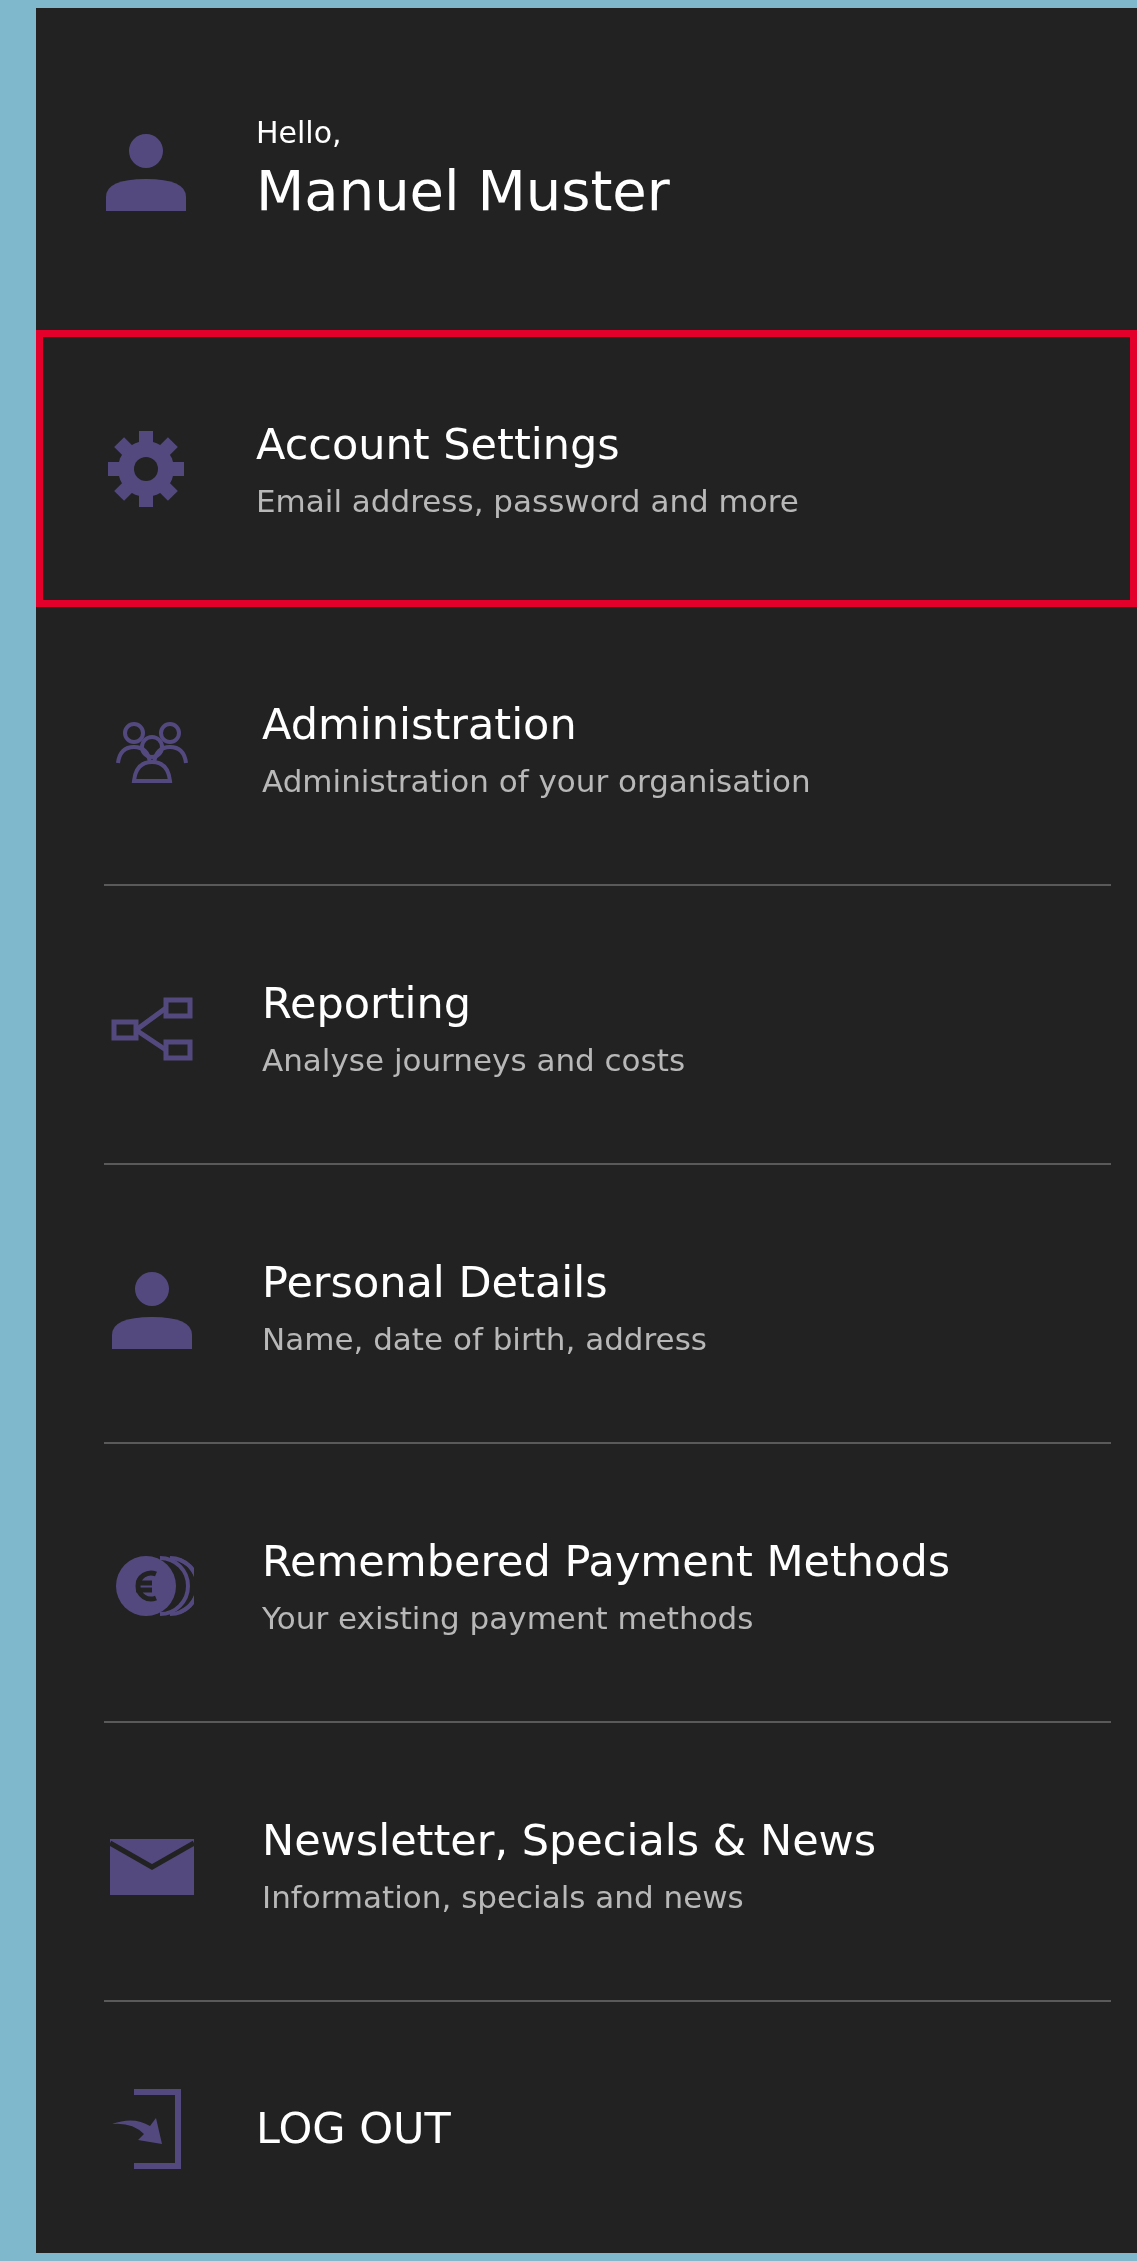 This screenshot has width=1137, height=2261. I want to click on menu-item: Account Settings Email address, password and more, so click(586, 468).